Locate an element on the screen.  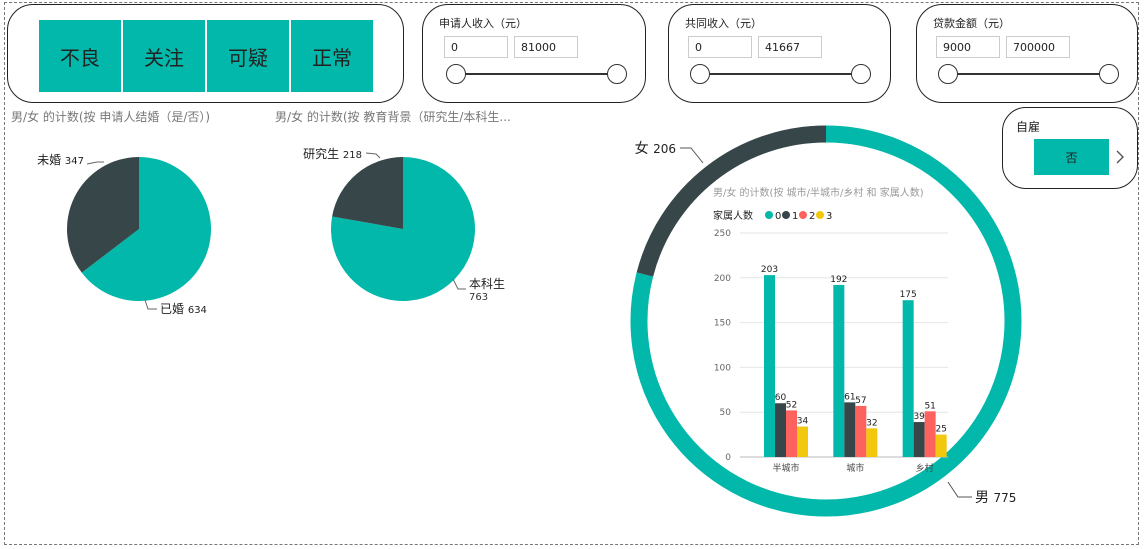
joint-income-max-input is located at coordinates (790, 47).